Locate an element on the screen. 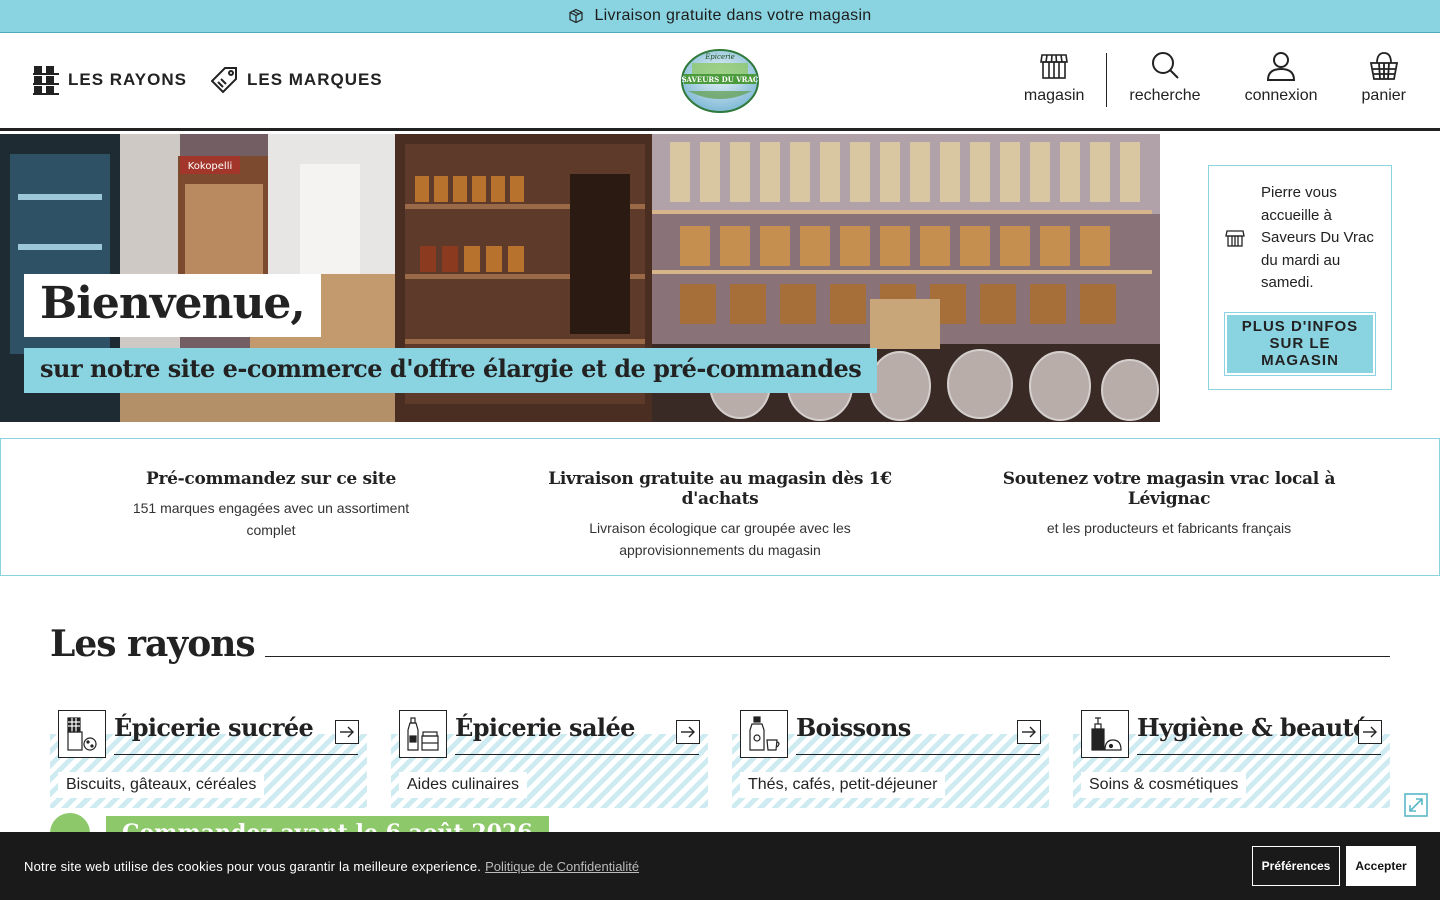 This screenshot has height=900, width=1440. nav-magasin: magasin is located at coordinates (1054, 78).